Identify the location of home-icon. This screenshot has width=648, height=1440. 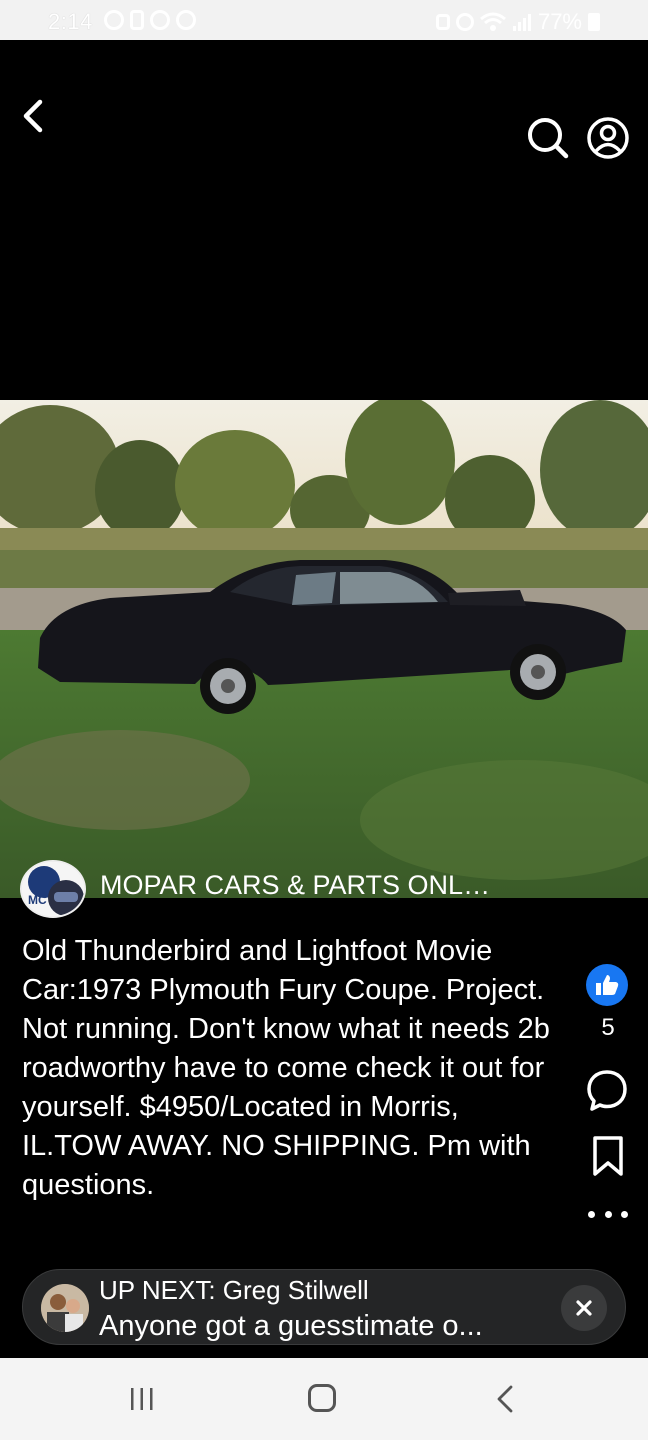
(322, 1398).